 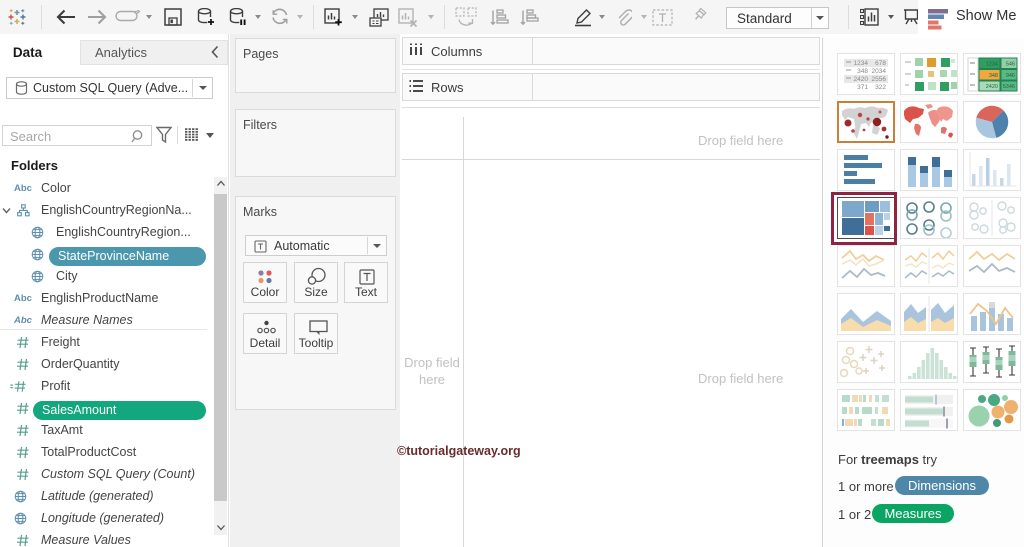 What do you see at coordinates (878, 79) in the screenshot?
I see `svg-text: 2556` at bounding box center [878, 79].